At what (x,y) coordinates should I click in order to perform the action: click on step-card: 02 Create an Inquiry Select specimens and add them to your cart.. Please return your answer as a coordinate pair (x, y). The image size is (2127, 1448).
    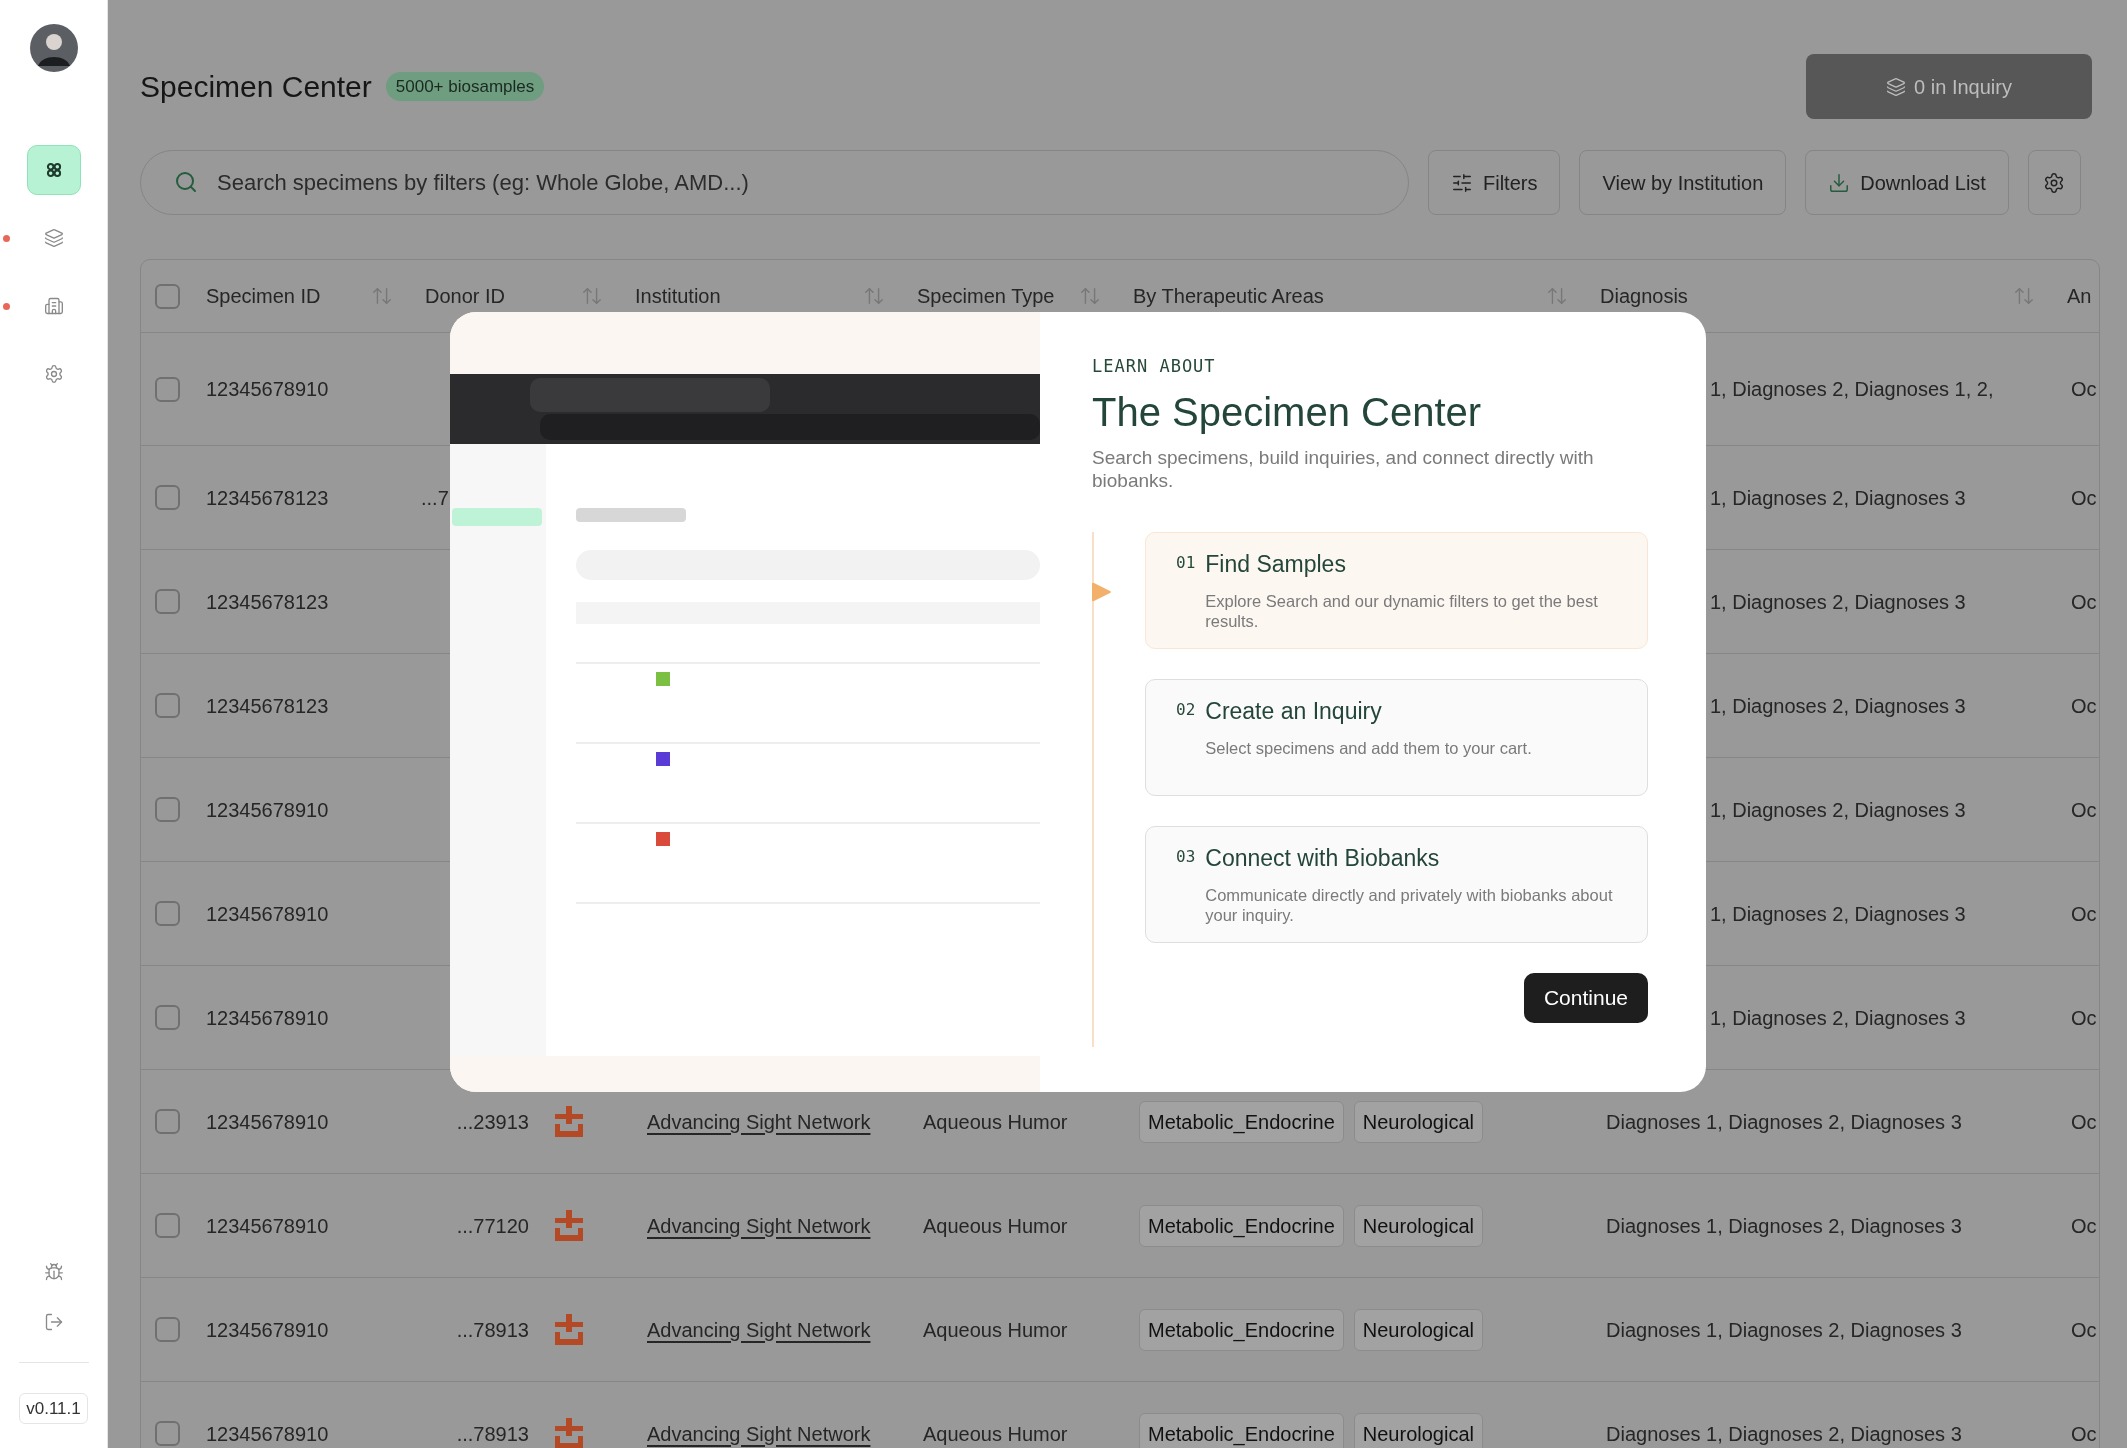
    Looking at the image, I should click on (1396, 737).